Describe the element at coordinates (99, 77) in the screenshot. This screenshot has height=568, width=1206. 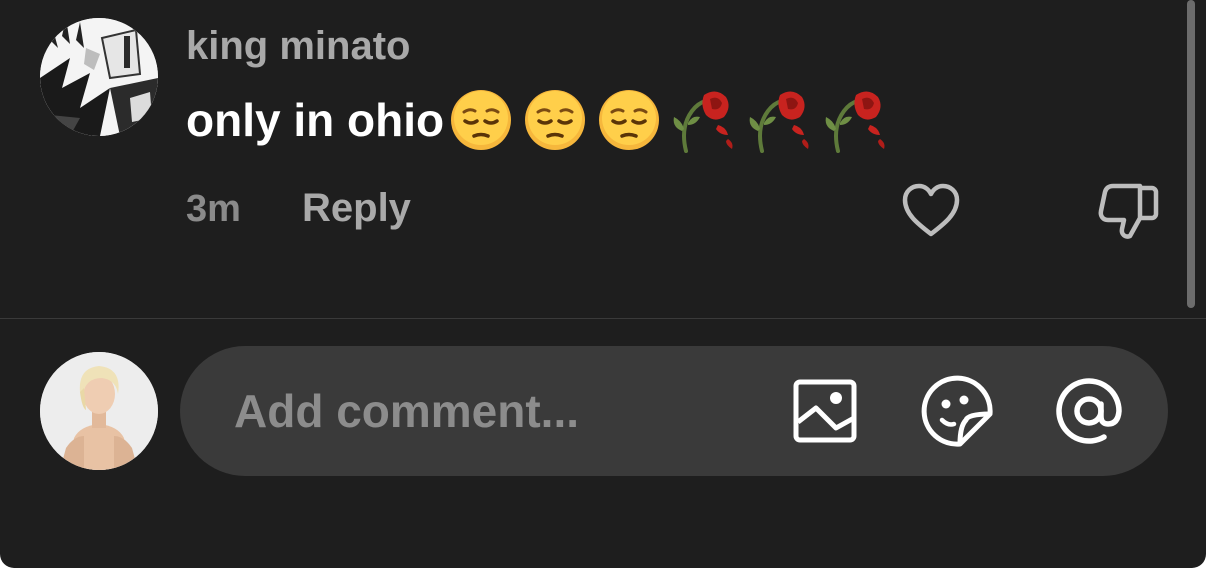
I see `commenter-avatar` at that location.